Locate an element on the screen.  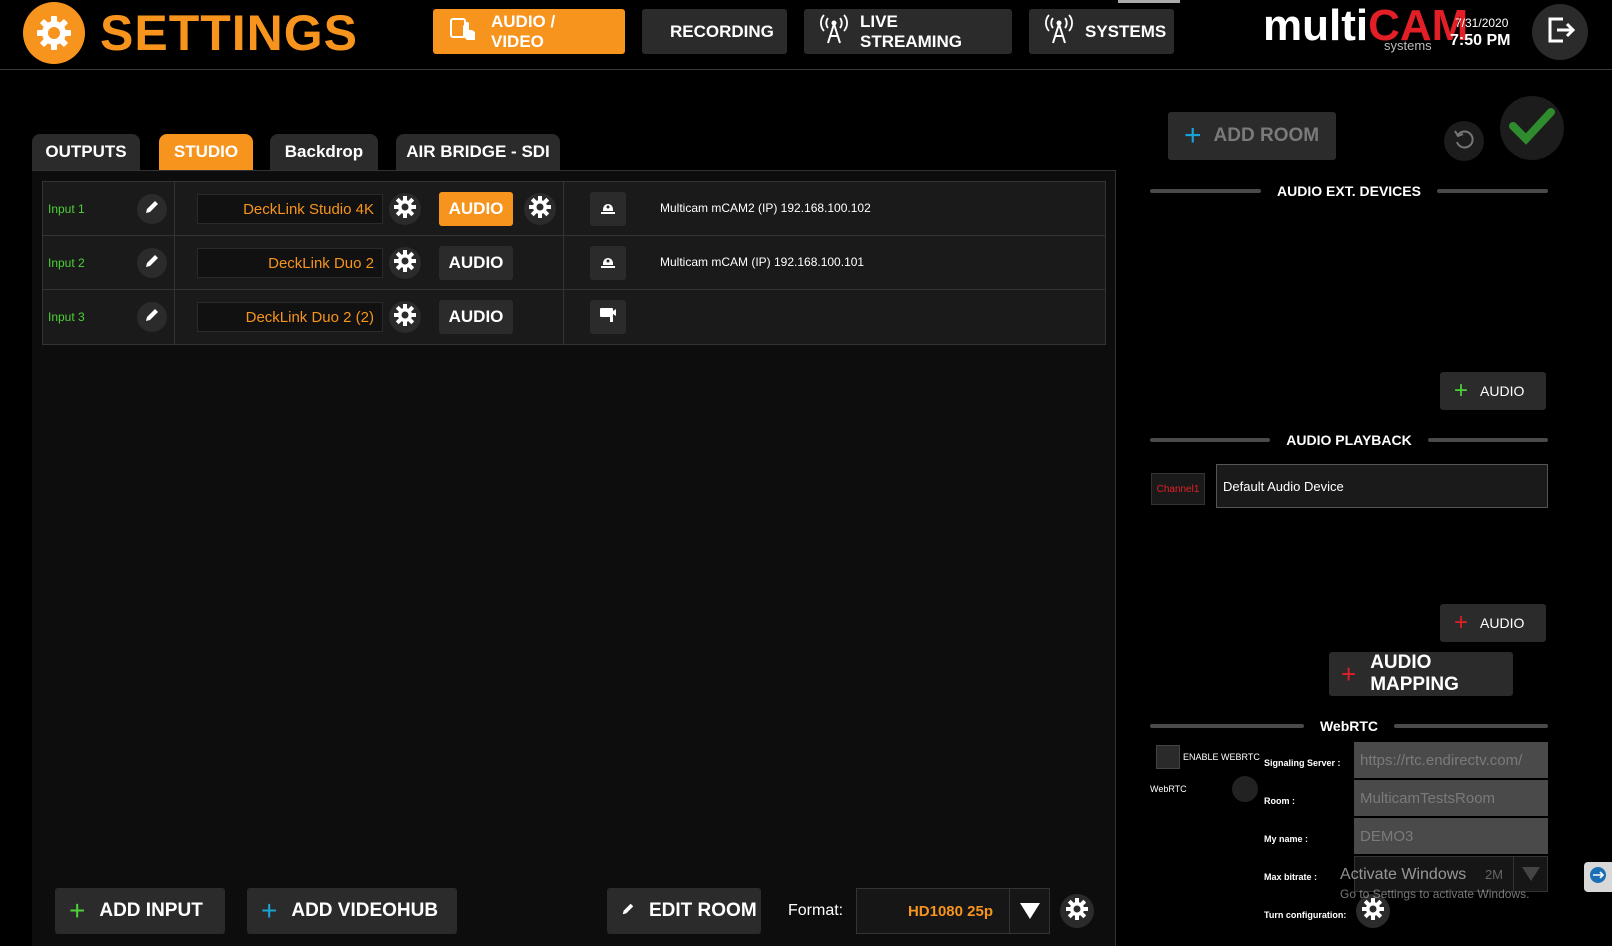
add-input-button: + ADD INPUT is located at coordinates (140, 911).